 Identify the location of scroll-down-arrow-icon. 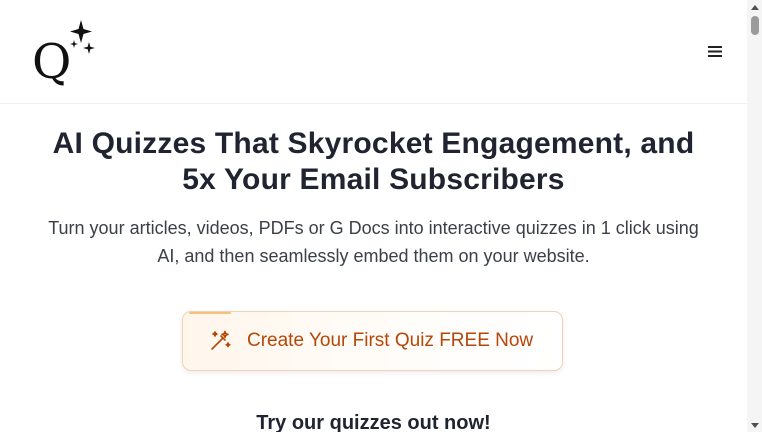
(754, 425).